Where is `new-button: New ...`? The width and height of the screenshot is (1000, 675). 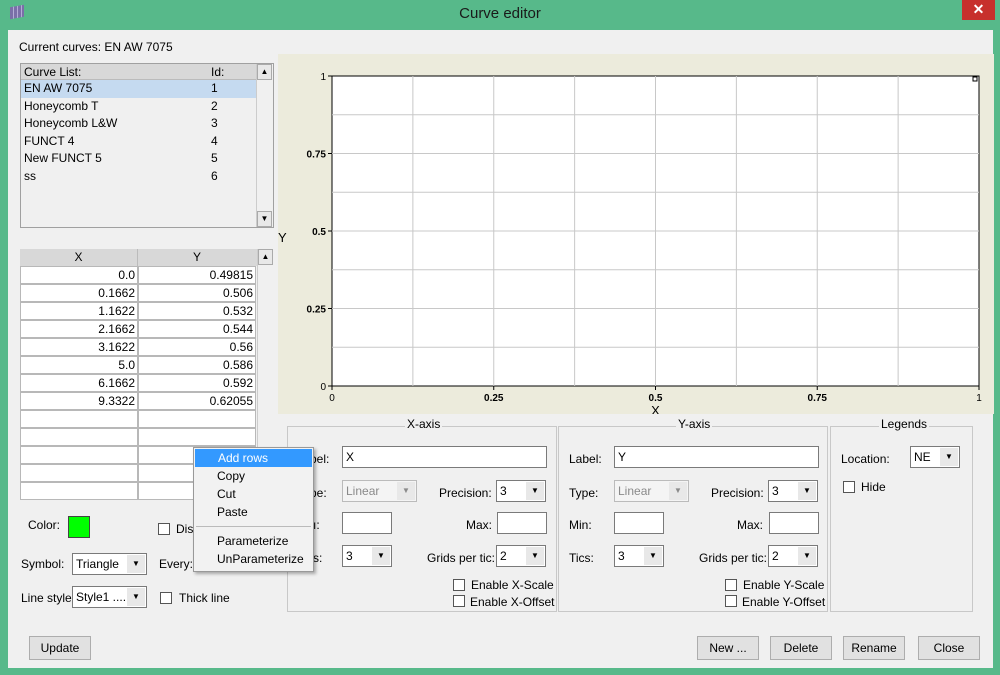
new-button: New ... is located at coordinates (728, 648).